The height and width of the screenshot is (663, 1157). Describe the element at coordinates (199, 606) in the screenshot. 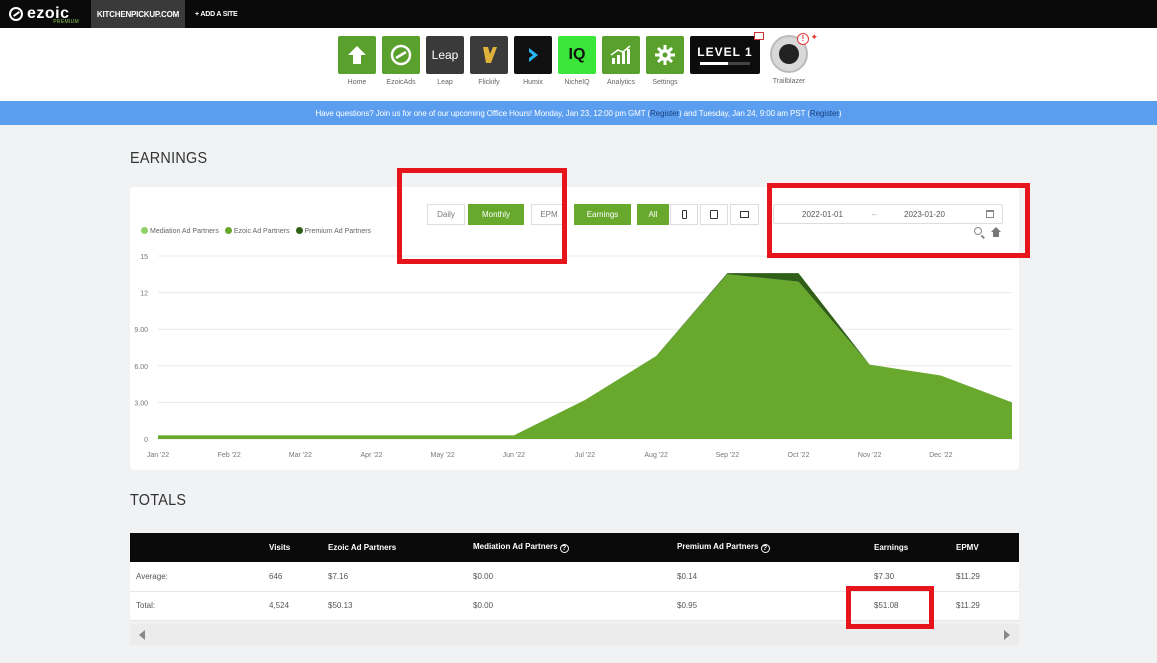

I see `table-cell: Total:` at that location.